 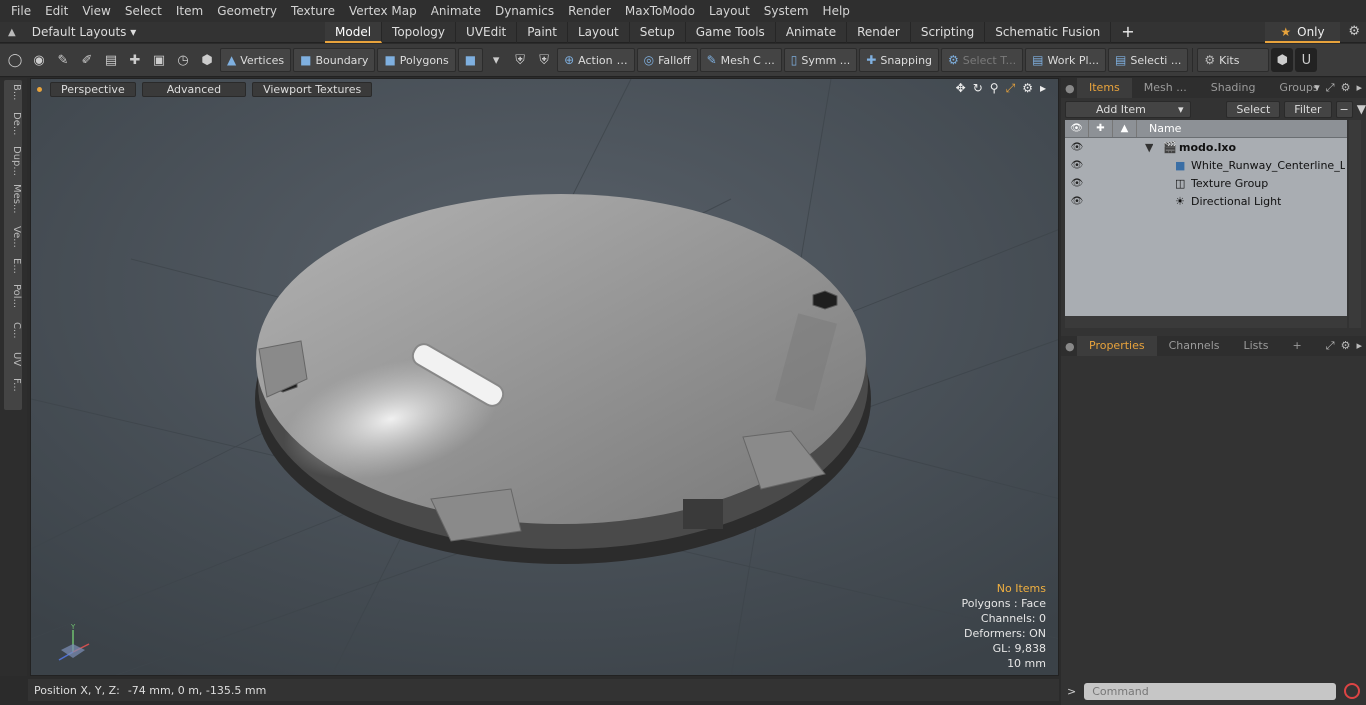 I want to click on move-view-icon: ✥, so click(x=961, y=88).